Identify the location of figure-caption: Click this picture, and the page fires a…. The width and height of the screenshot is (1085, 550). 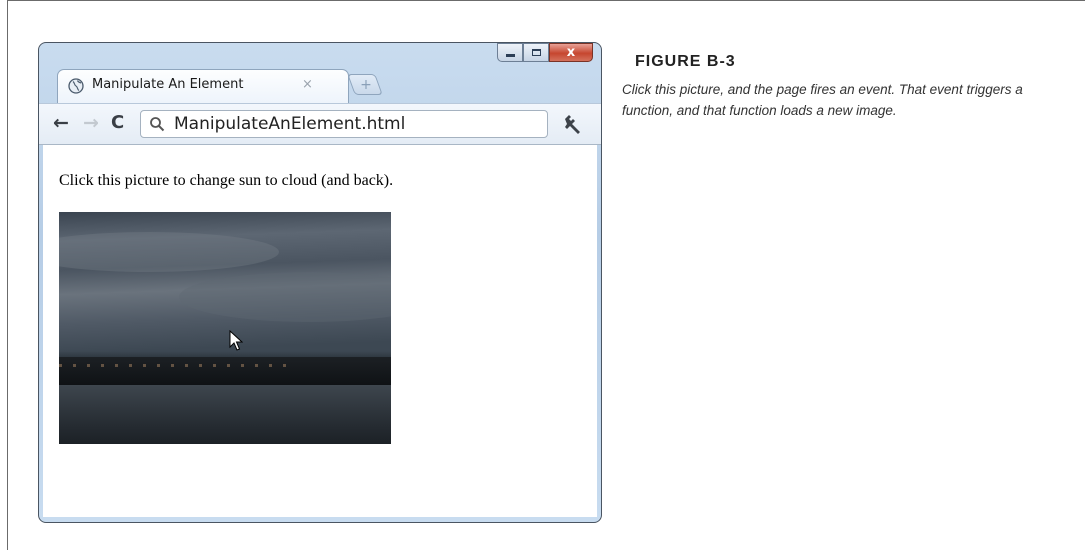
(822, 100).